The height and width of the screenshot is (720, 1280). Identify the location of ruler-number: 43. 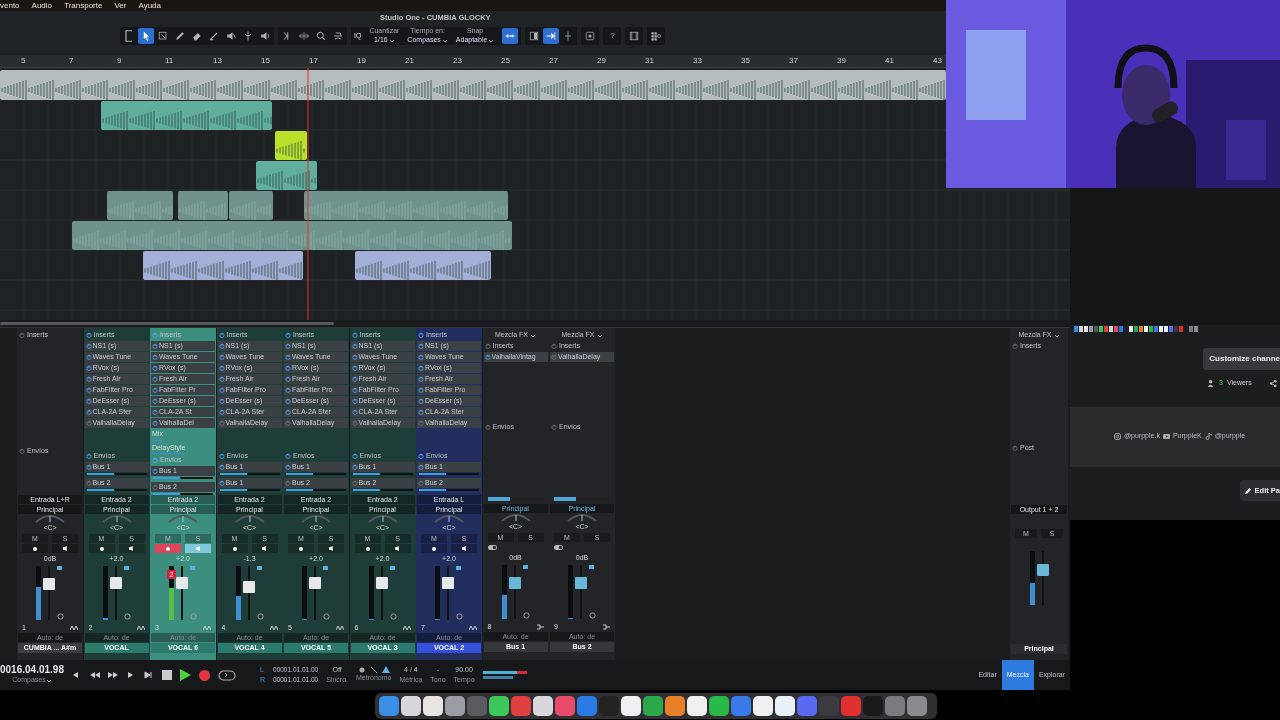
(937, 61).